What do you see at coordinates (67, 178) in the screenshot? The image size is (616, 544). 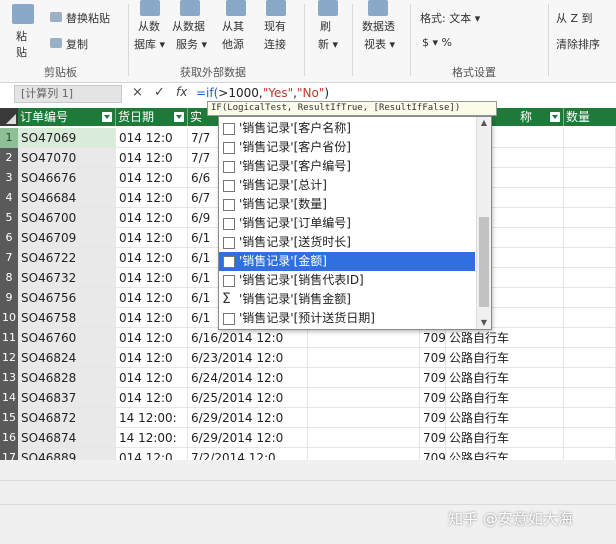 I see `order-no-cell: SO46676` at bounding box center [67, 178].